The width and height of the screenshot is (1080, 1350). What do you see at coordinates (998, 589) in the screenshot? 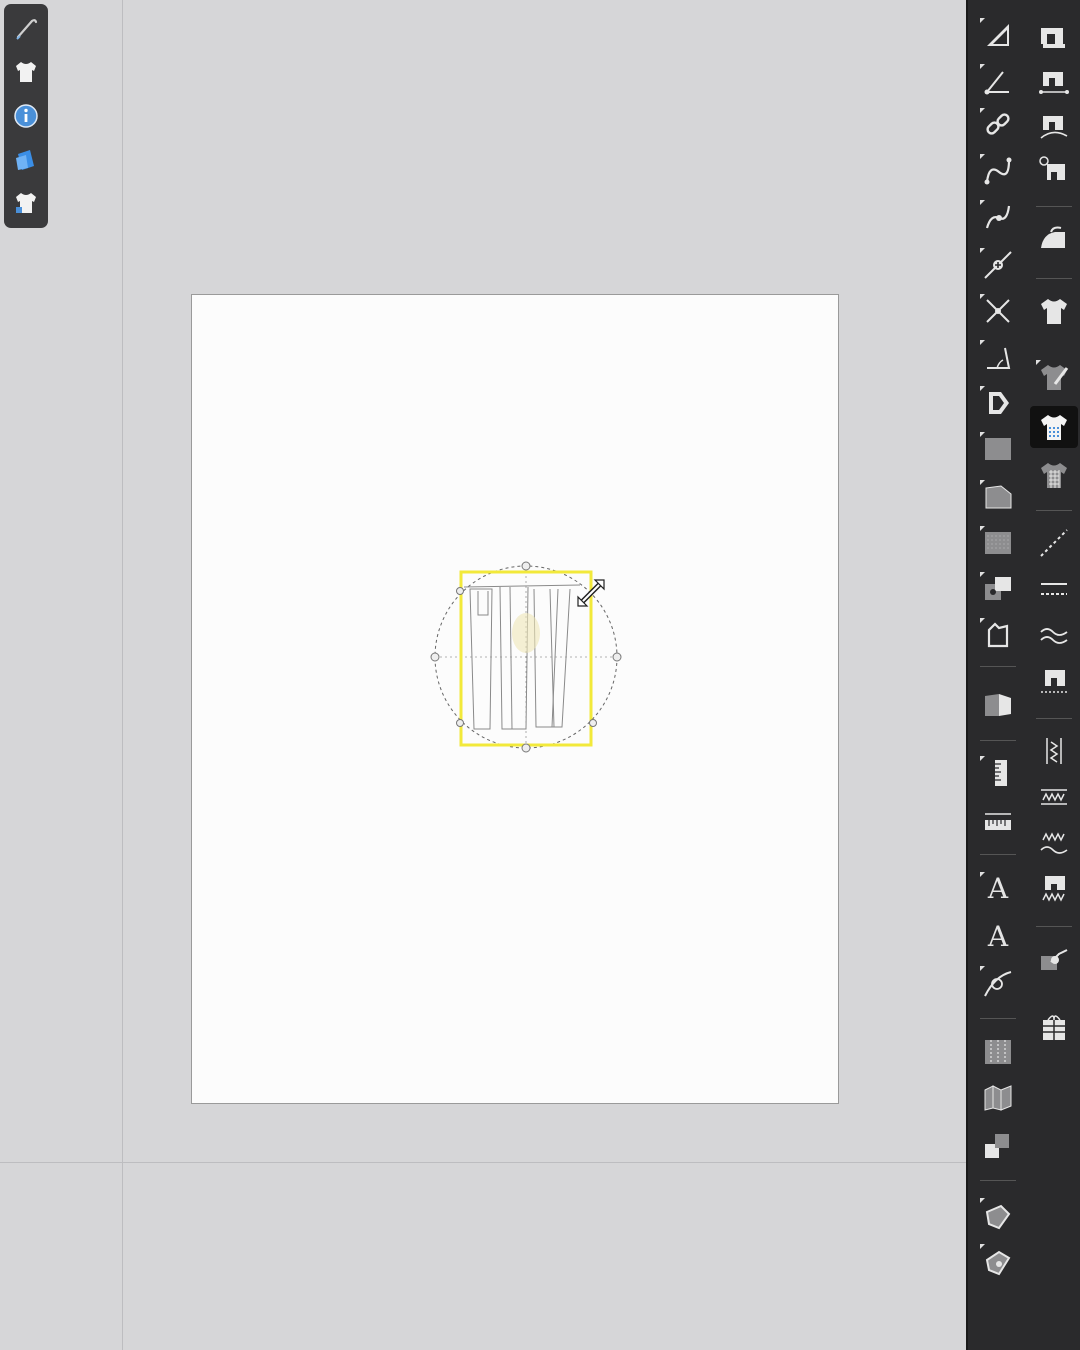
I see `overlap-pieces-icon` at bounding box center [998, 589].